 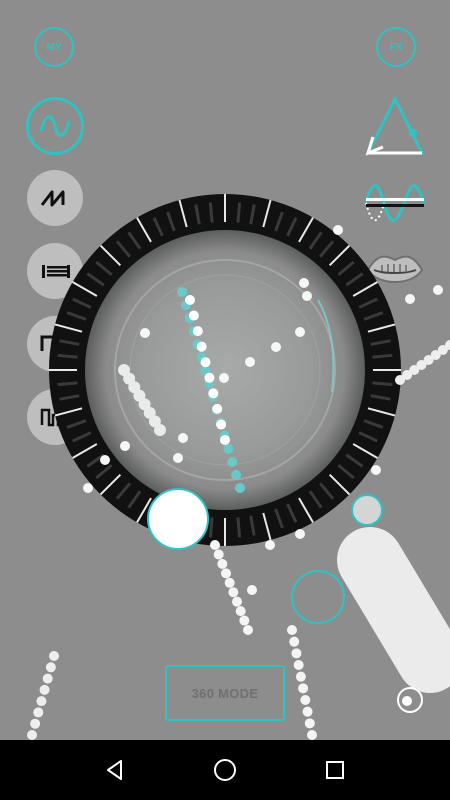 I want to click on small-touch-circle, so click(x=367, y=510).